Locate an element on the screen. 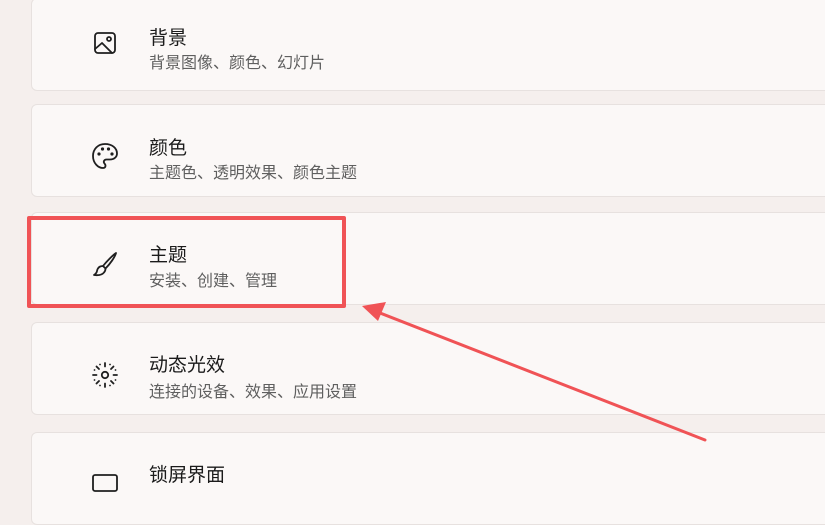 This screenshot has height=525, width=825. settings-item-subtitle: 背景图像、颜色、幻灯片 is located at coordinates (237, 62).